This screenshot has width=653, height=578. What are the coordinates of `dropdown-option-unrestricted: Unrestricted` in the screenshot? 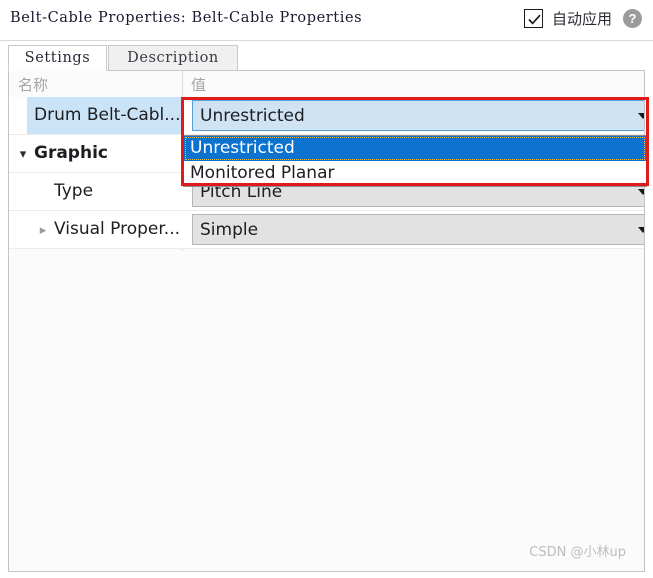 It's located at (415, 148).